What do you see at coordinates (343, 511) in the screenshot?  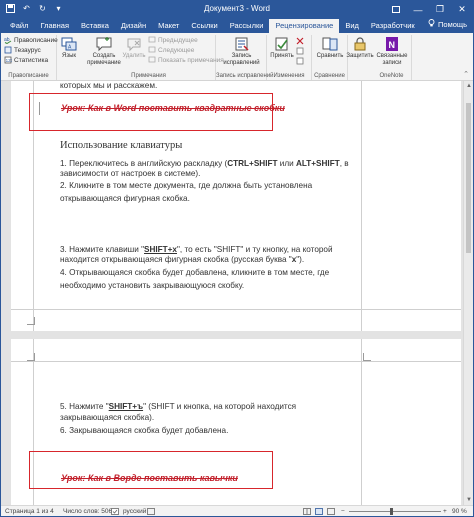 I see `zoom-out-button: −` at bounding box center [343, 511].